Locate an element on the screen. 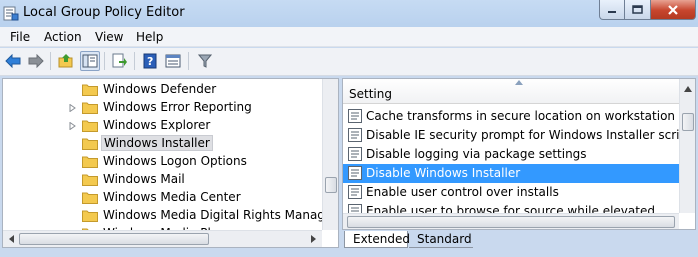  export-list-icon is located at coordinates (119, 60).